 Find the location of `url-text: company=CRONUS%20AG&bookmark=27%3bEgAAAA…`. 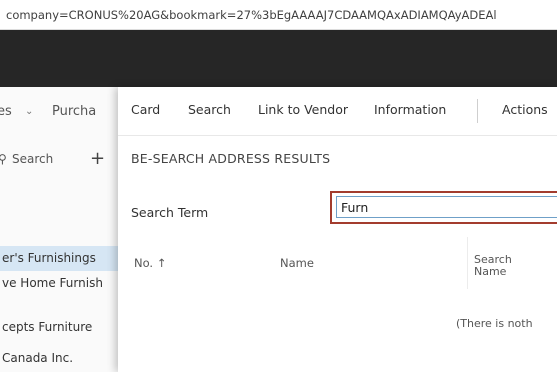

url-text: company=CRONUS%20AG&bookmark=27%3bEgAAAA… is located at coordinates (251, 15).